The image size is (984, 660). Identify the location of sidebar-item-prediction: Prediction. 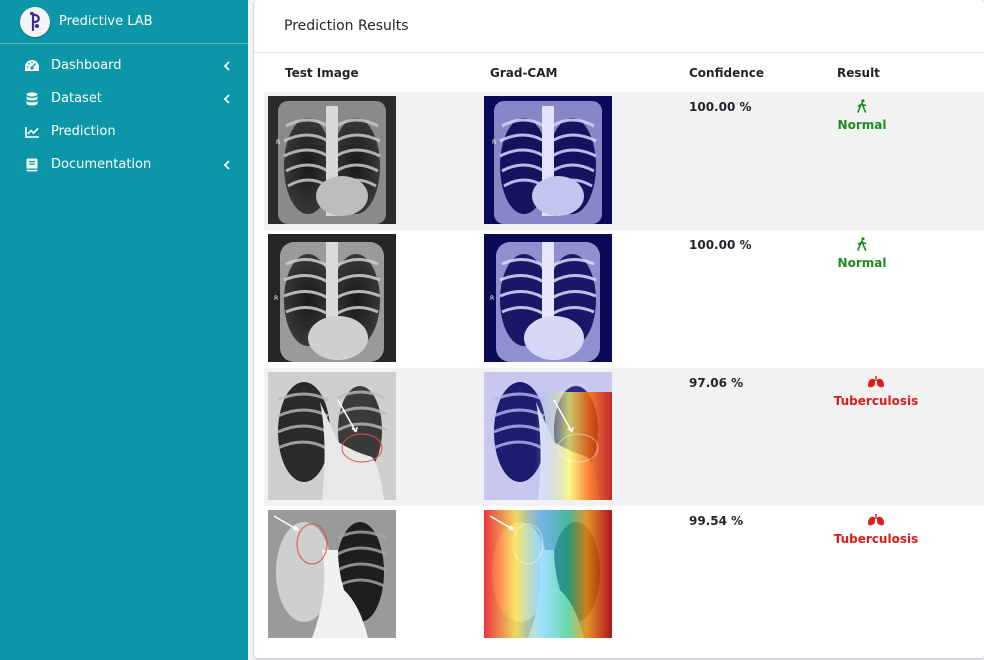
(124, 131).